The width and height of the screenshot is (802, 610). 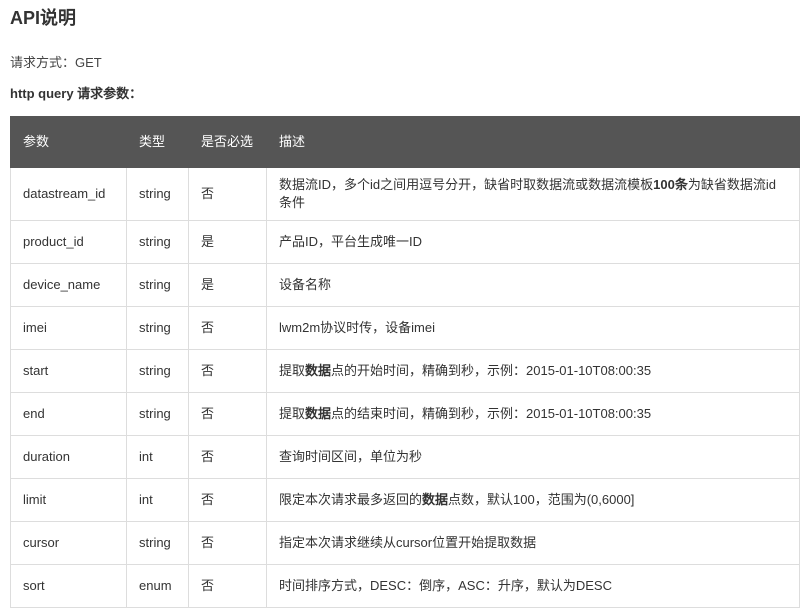 I want to click on request-method-text: 请求方式：GET, so click(x=56, y=62).